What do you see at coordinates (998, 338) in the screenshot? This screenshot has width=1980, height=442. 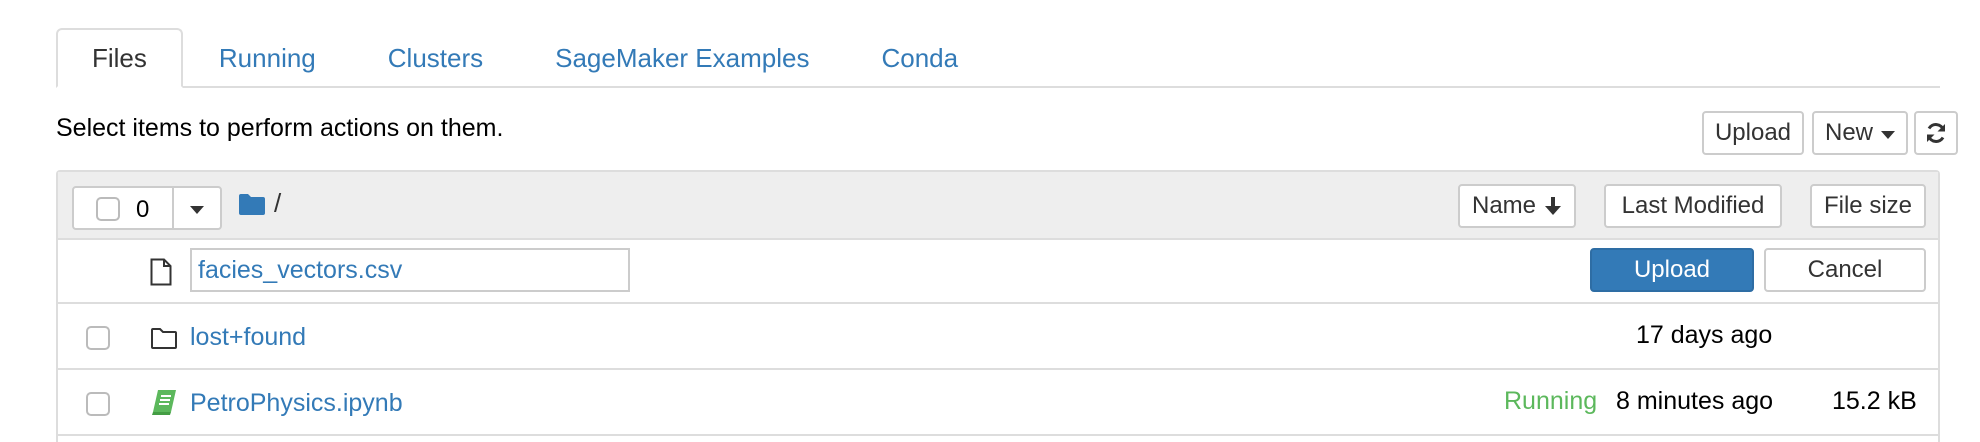 I see `list-item: lost+found 17 days ago` at bounding box center [998, 338].